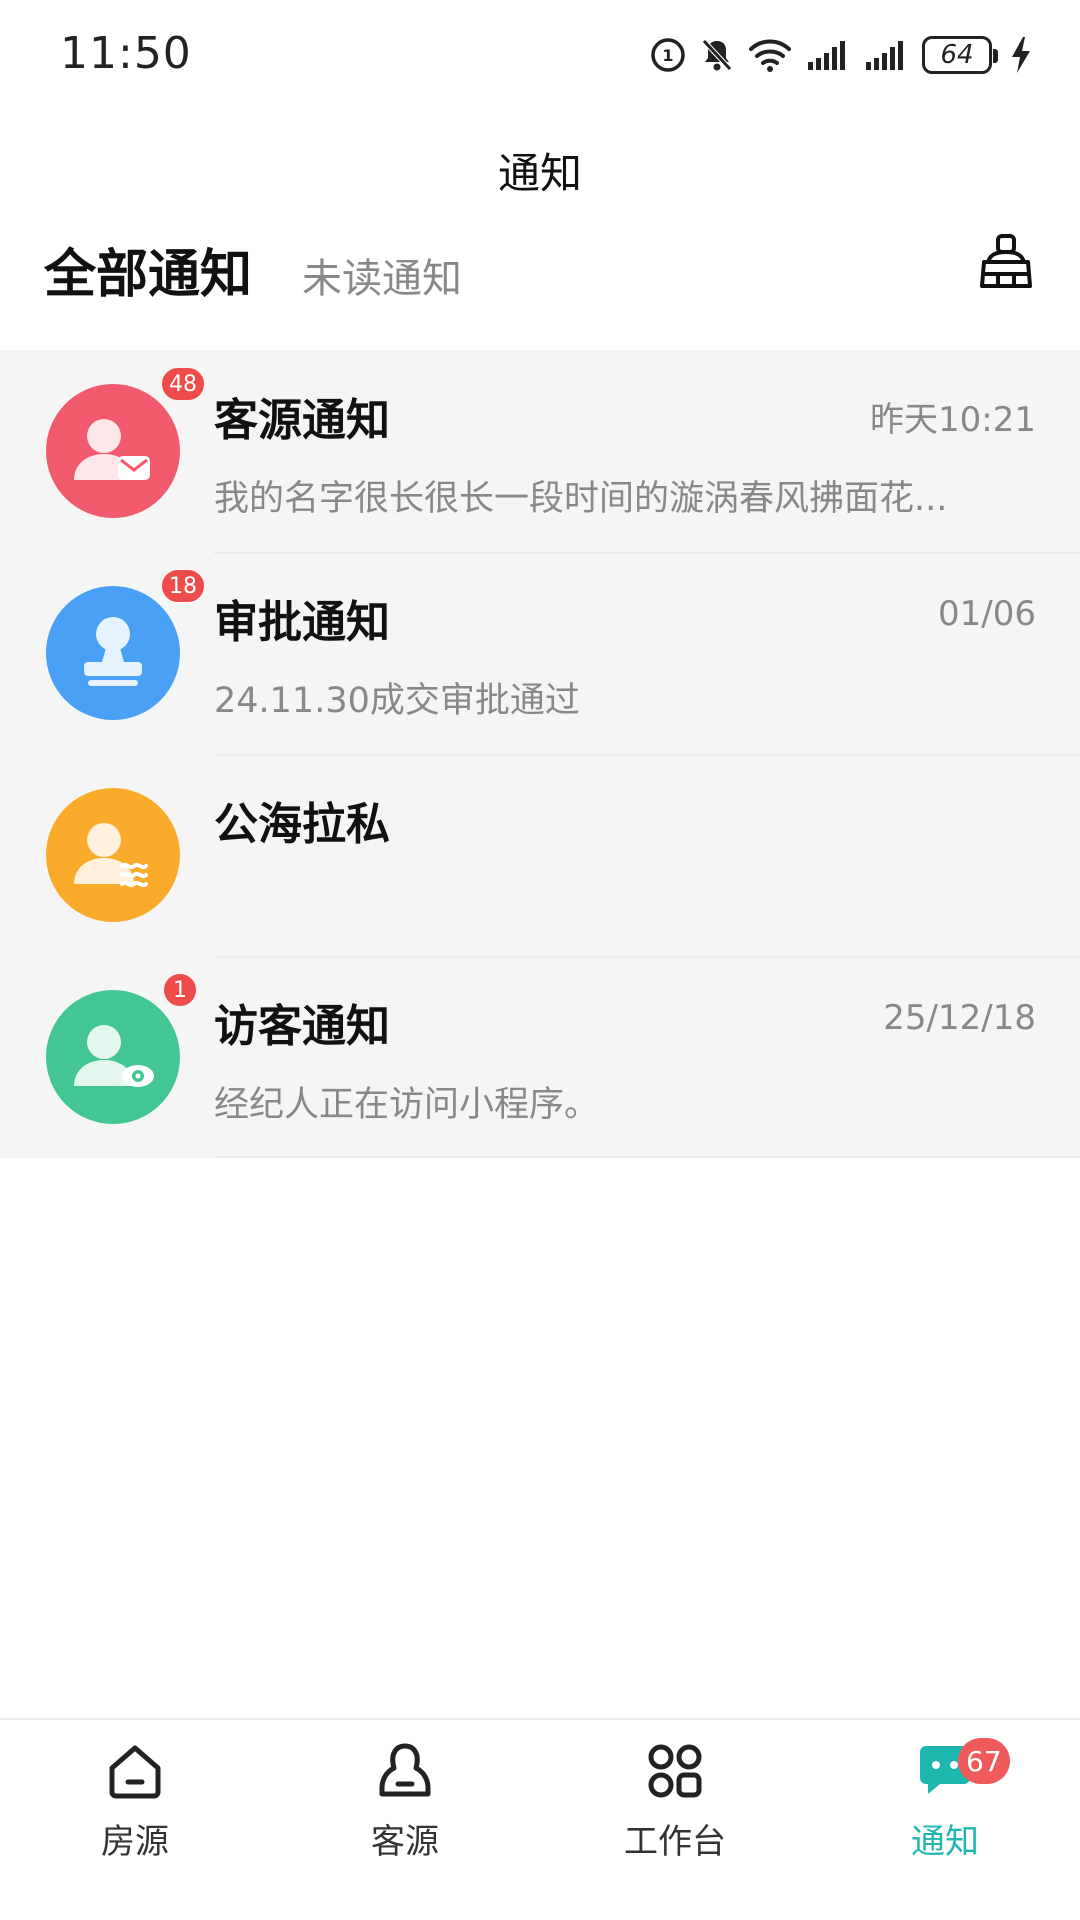 The height and width of the screenshot is (1920, 1080). What do you see at coordinates (302, 1026) in the screenshot?
I see `notification-title: 访客通知` at bounding box center [302, 1026].